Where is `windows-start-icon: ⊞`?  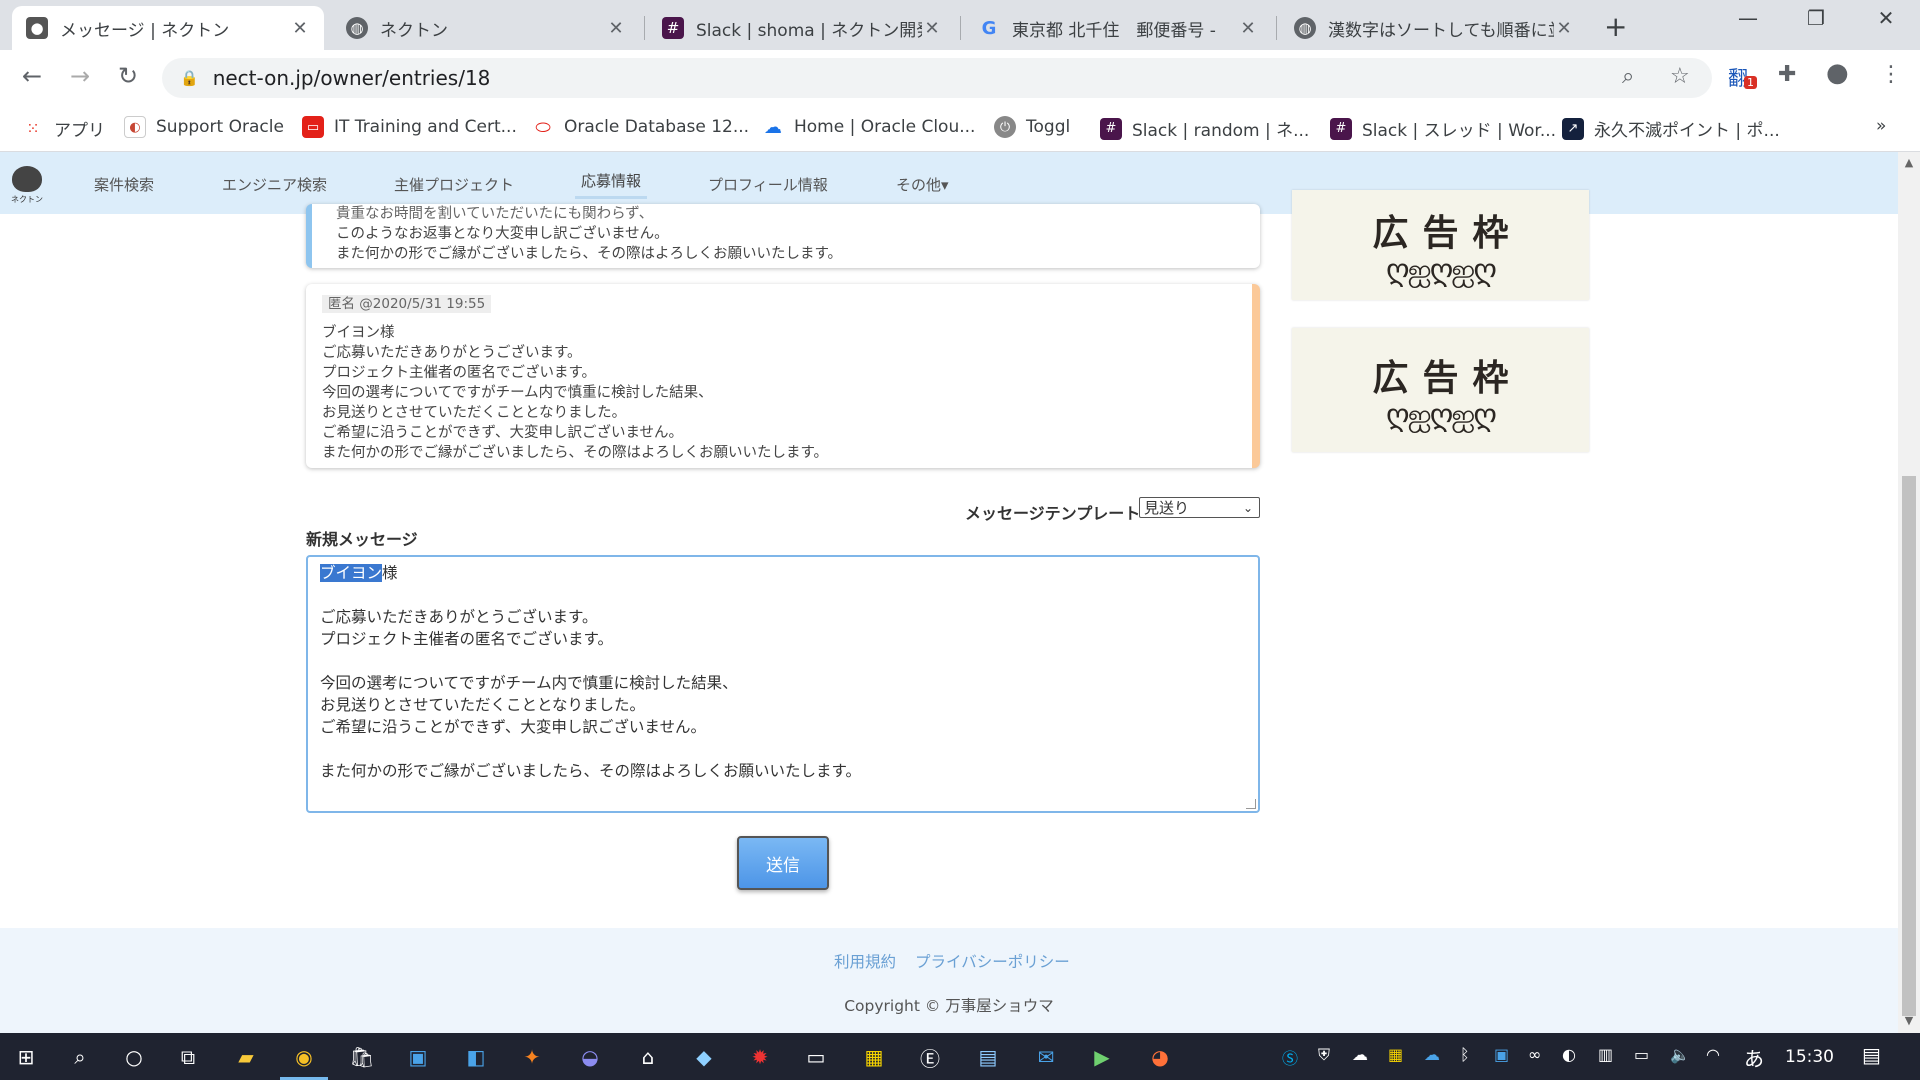
windows-start-icon: ⊞ is located at coordinates (26, 1057).